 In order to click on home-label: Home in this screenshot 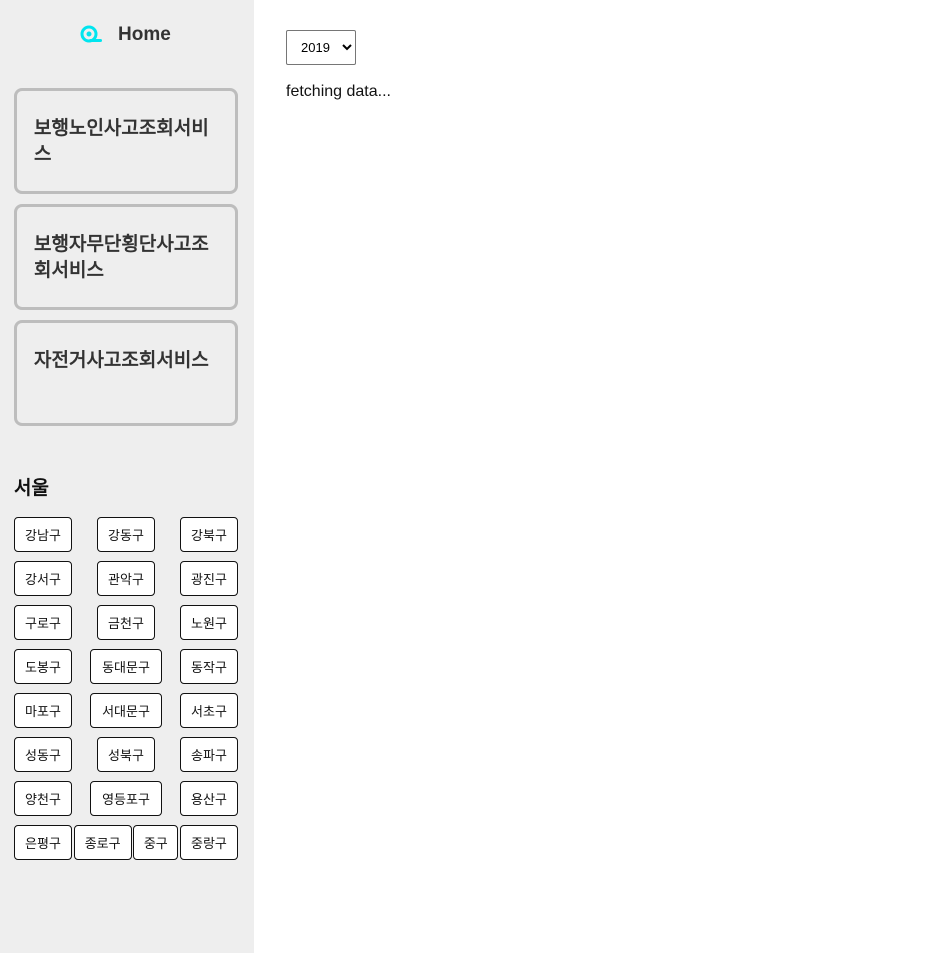, I will do `click(144, 34)`.